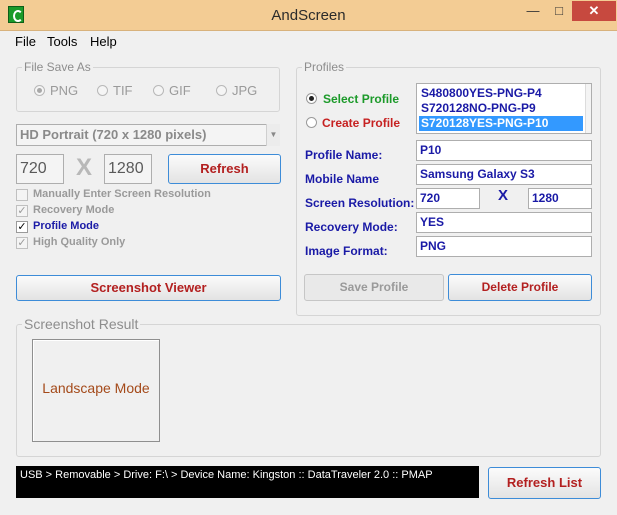 Image resolution: width=617 pixels, height=515 pixels. I want to click on menu-tools: Tools, so click(62, 41).